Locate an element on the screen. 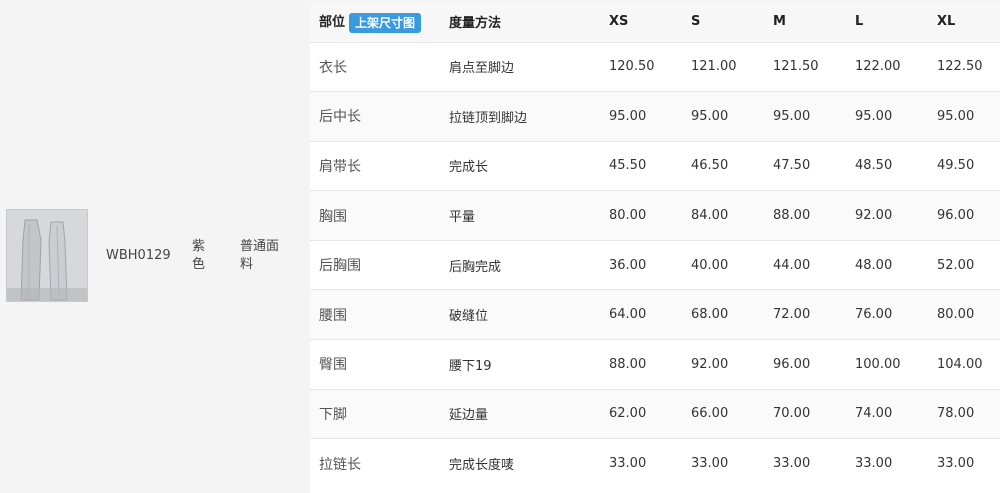 The image size is (1000, 493). product-thumbnail is located at coordinates (47, 255).